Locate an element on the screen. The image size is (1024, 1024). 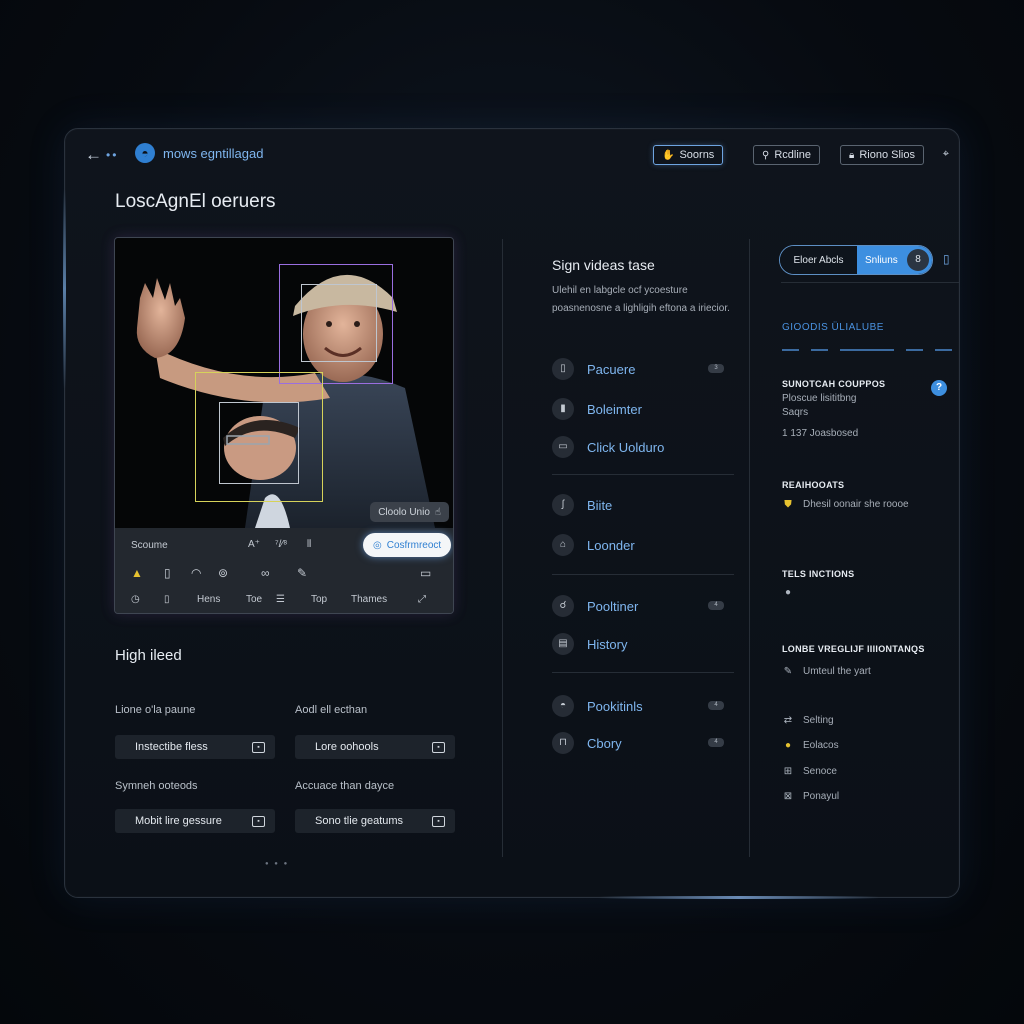
brand-name: mows egntillagad is located at coordinates (213, 153).